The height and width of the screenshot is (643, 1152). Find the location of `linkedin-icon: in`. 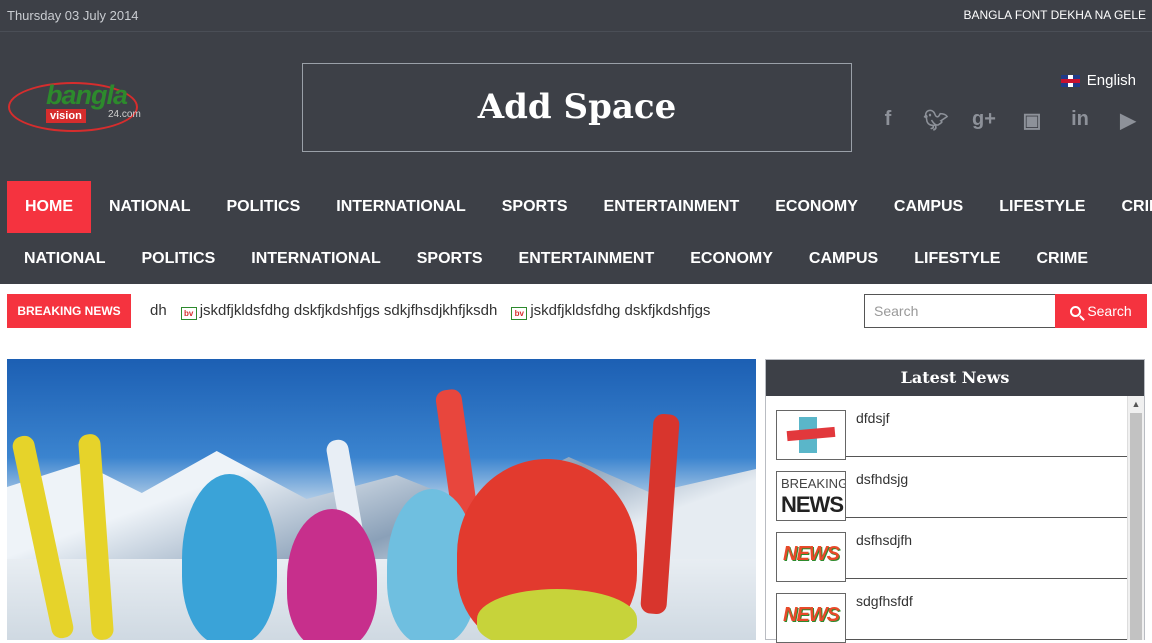

linkedin-icon: in is located at coordinates (1080, 120).